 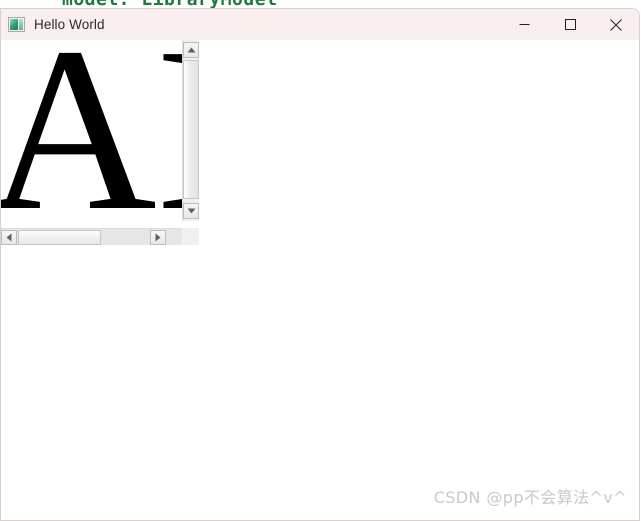 I want to click on scroll-area-viewport: AB, so click(x=91, y=130).